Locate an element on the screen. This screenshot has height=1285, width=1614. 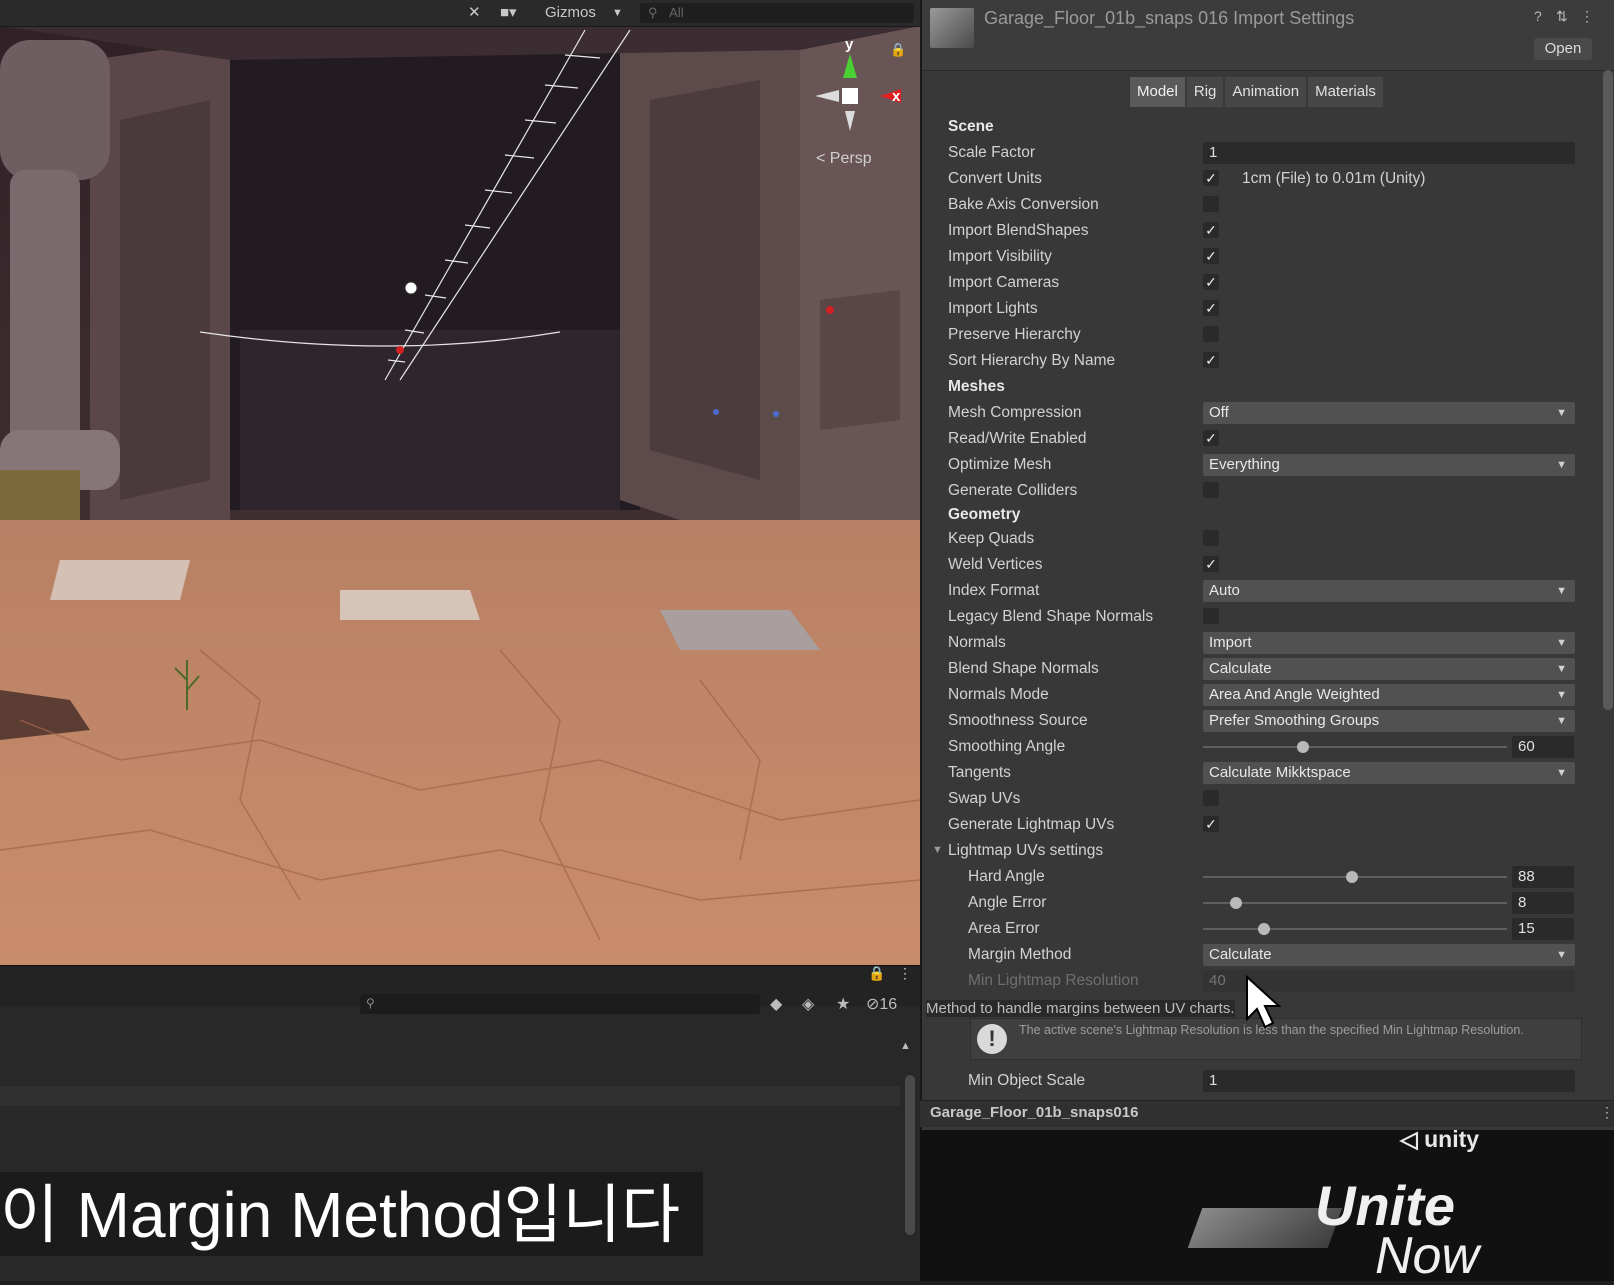
preserve-hierarchy-checkbox is located at coordinates (1211, 334).